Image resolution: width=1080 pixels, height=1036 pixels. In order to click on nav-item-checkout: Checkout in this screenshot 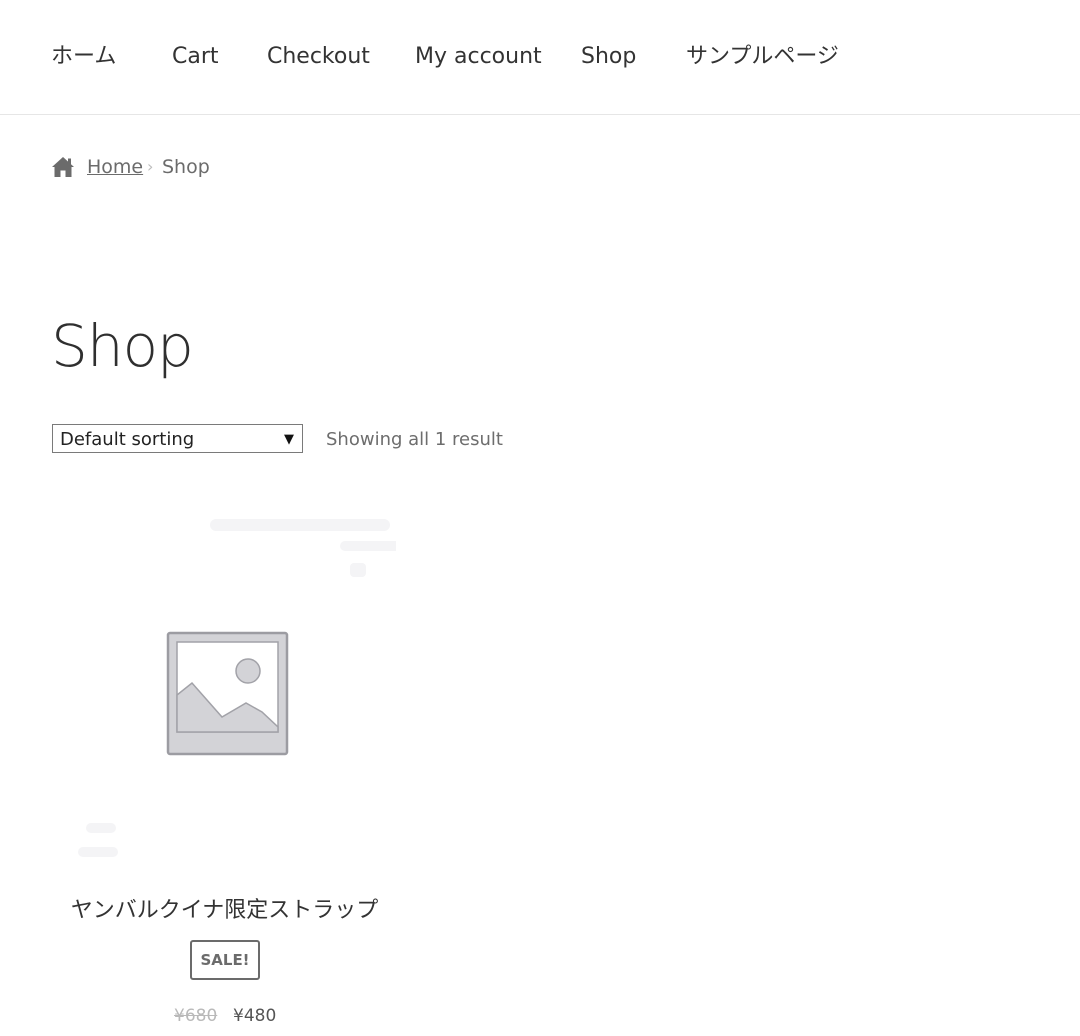, I will do `click(318, 57)`.